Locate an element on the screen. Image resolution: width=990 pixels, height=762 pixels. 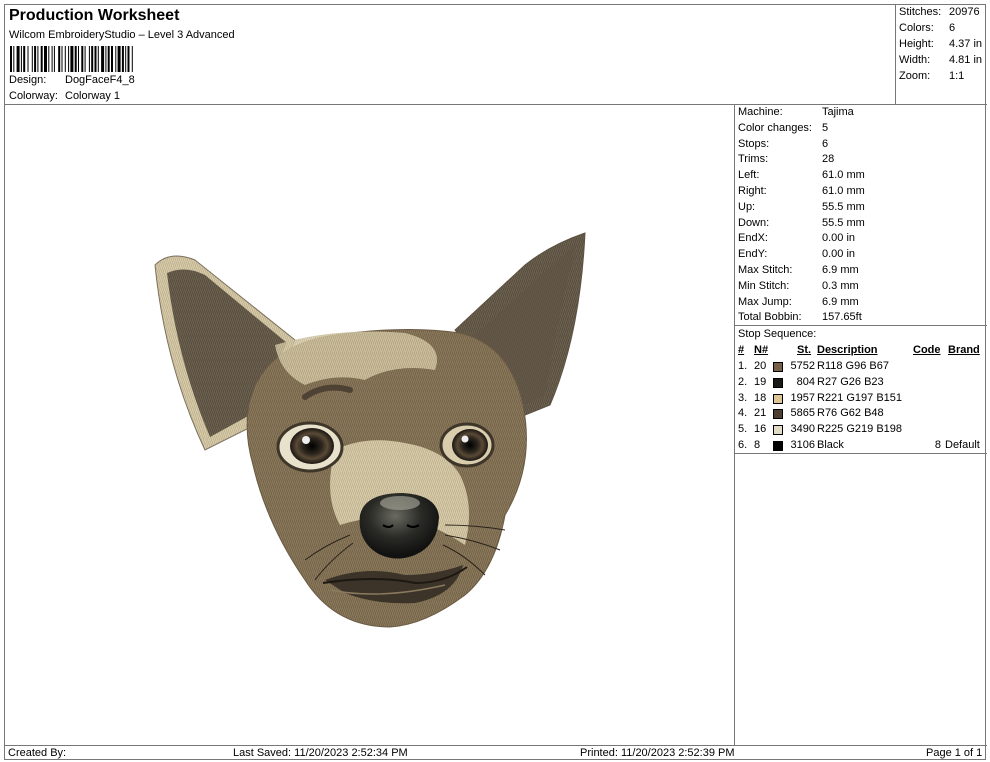
stop-number: 2. is located at coordinates (743, 381).